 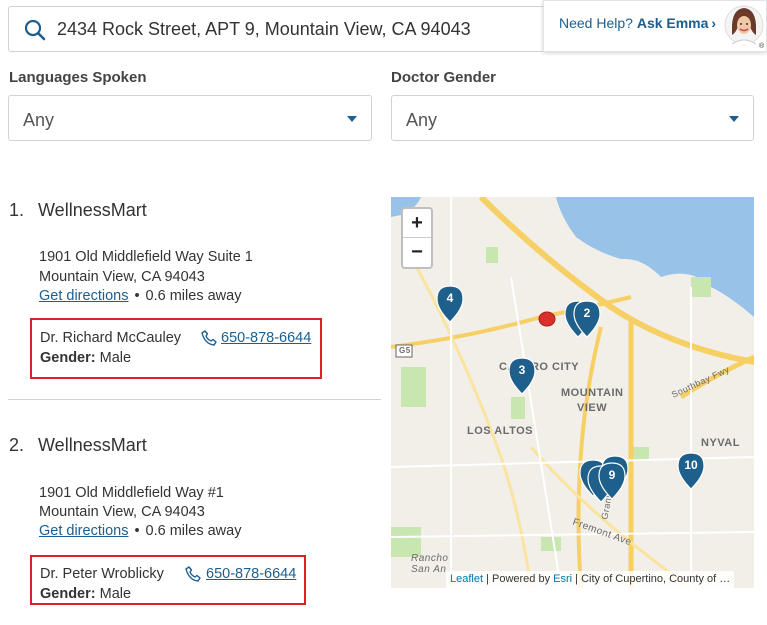 What do you see at coordinates (17, 445) in the screenshot?
I see `result-number: 2.` at bounding box center [17, 445].